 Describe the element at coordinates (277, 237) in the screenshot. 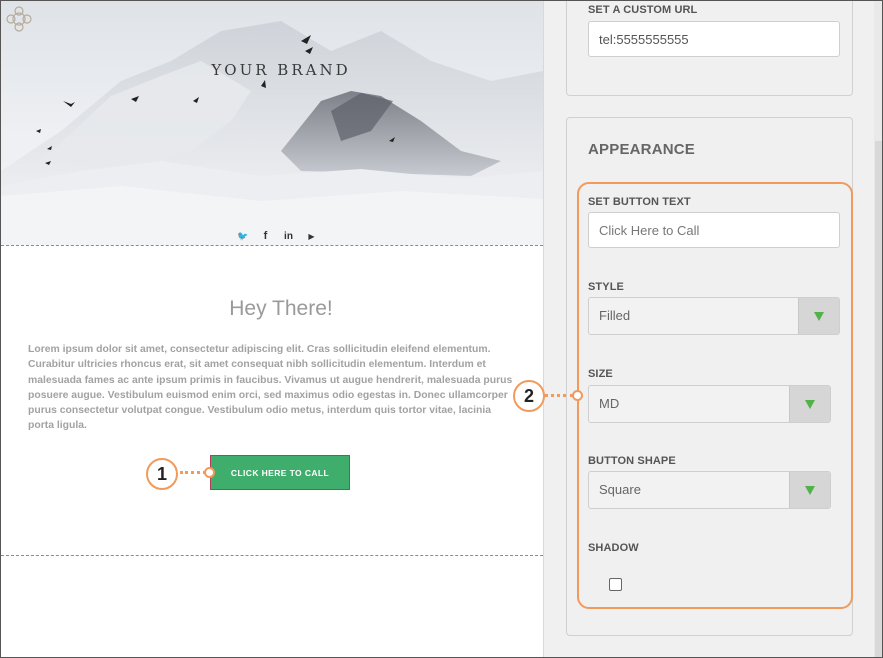

I see `social-links: 🐦 f in ▶` at that location.